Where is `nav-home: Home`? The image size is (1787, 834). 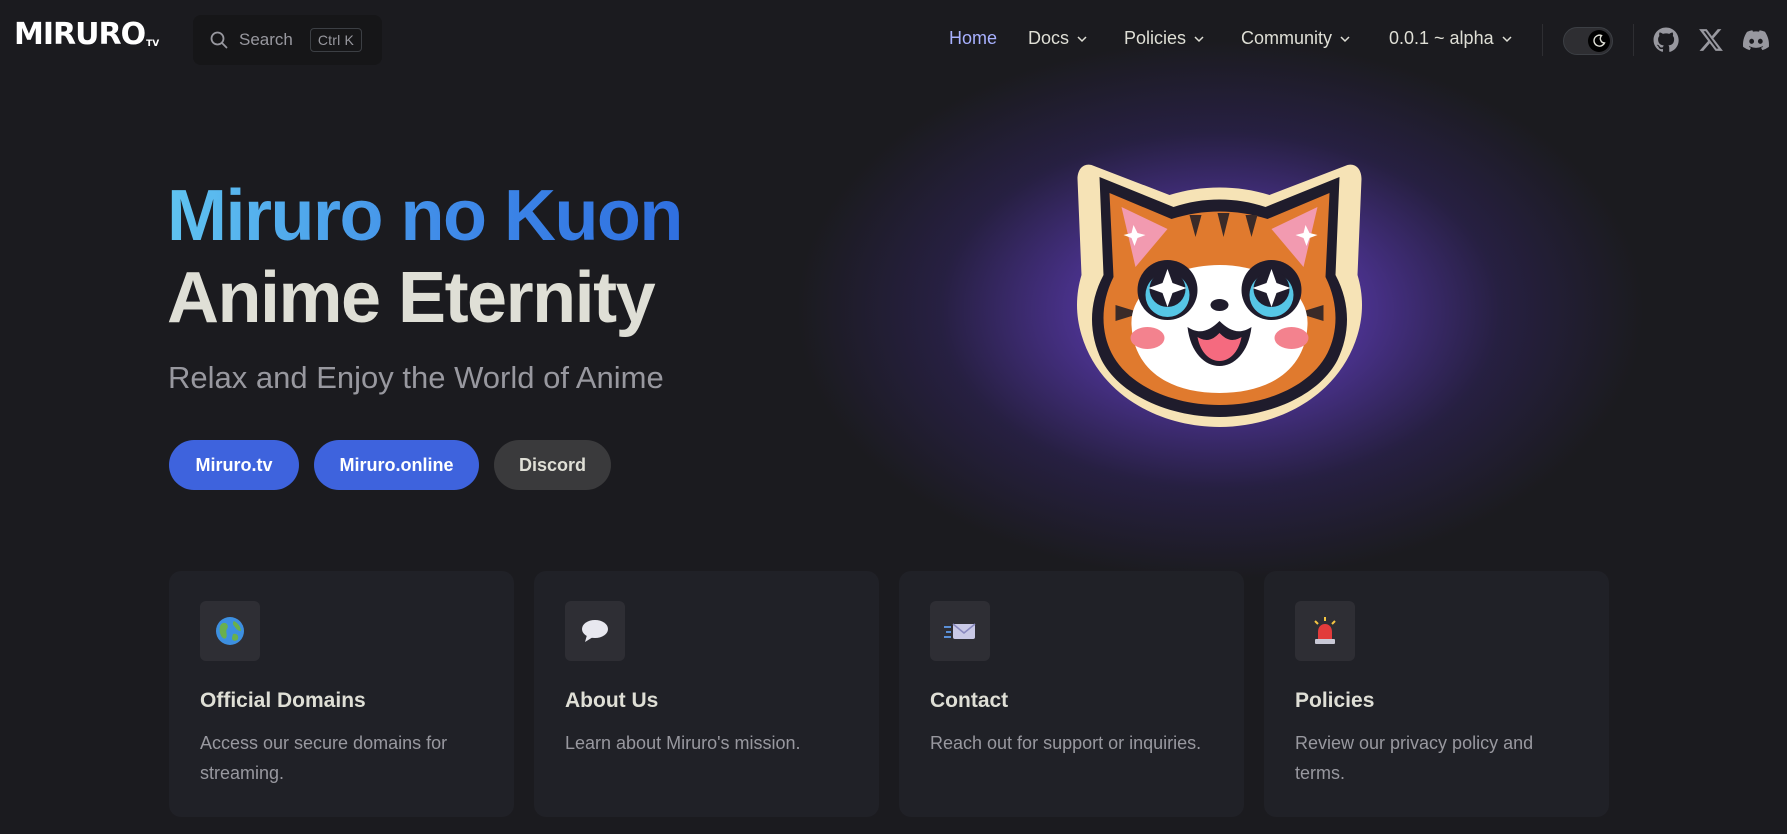
nav-home: Home is located at coordinates (973, 38).